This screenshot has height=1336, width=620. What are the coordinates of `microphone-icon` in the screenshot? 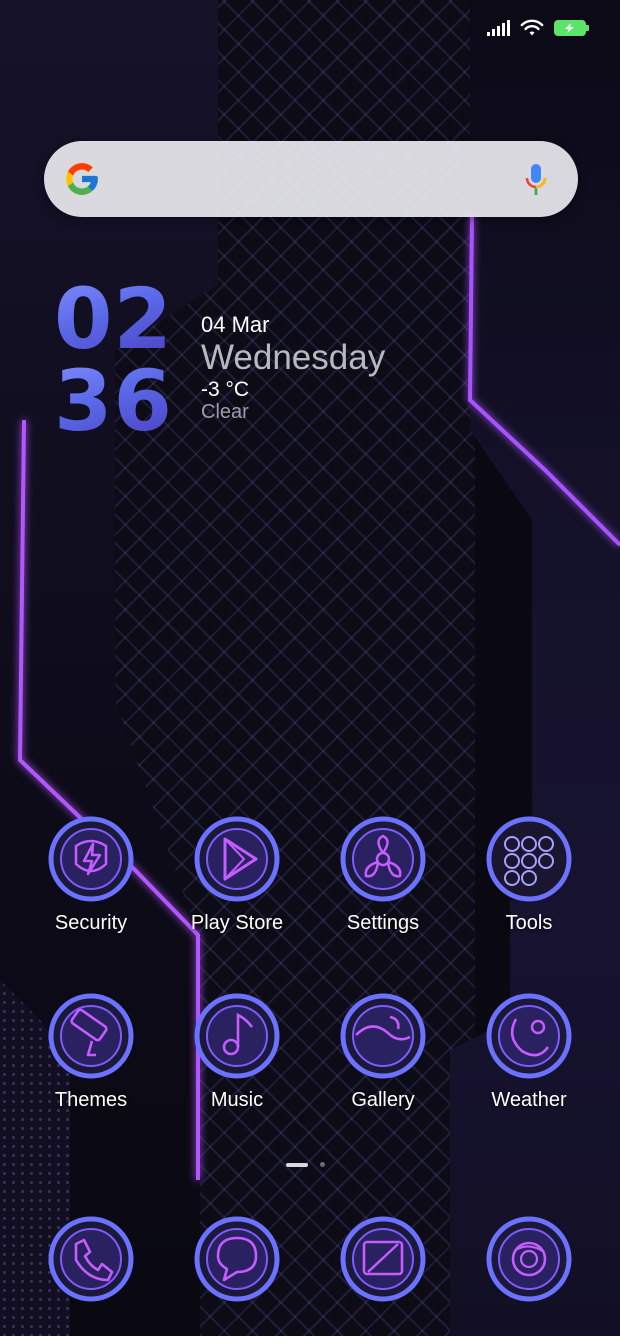 It's located at (536, 180).